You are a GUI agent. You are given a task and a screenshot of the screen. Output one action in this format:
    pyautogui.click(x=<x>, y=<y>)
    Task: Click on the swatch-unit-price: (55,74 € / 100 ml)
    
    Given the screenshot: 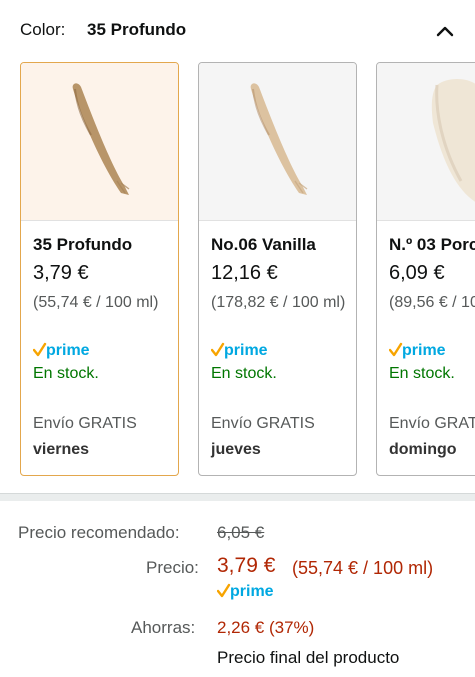 What is the action you would take?
    pyautogui.click(x=96, y=302)
    